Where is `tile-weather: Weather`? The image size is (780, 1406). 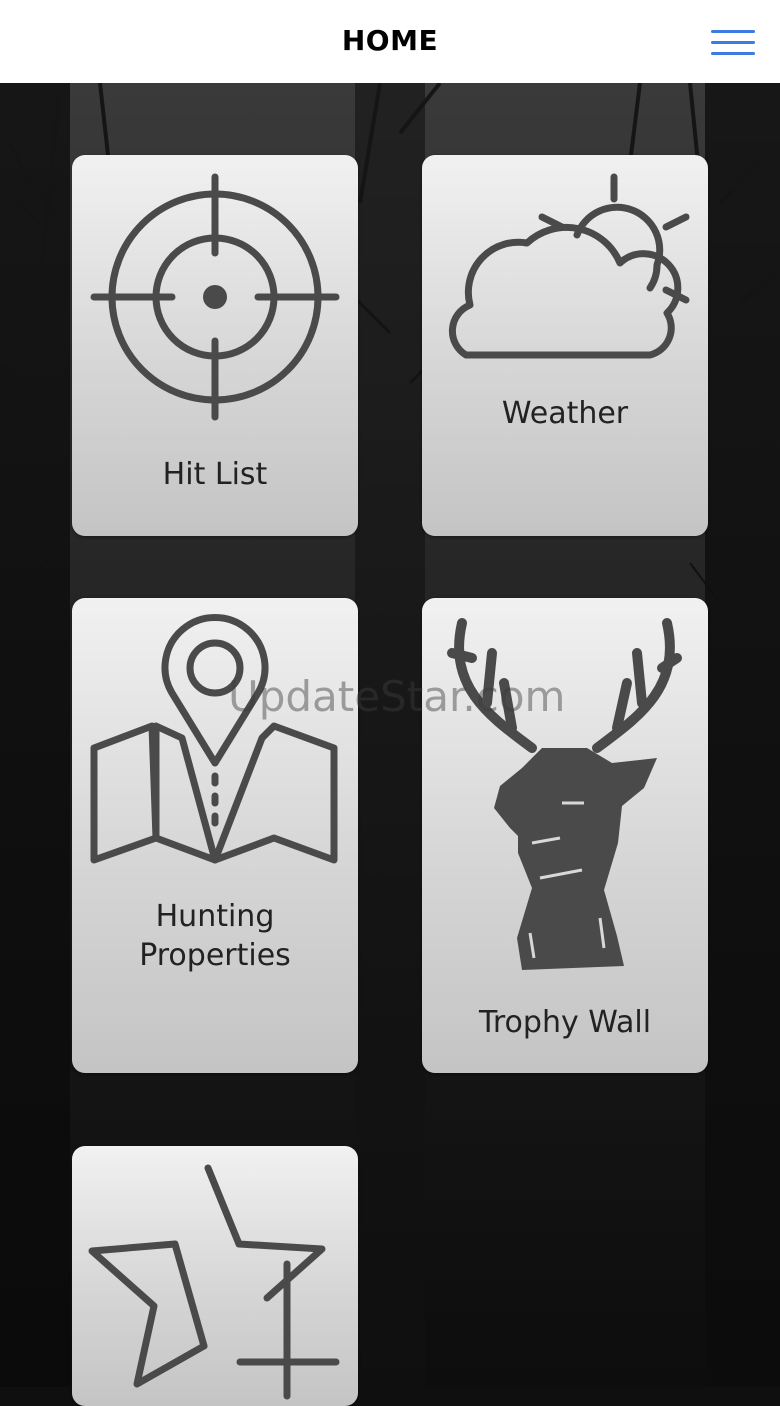
tile-weather: Weather is located at coordinates (565, 345).